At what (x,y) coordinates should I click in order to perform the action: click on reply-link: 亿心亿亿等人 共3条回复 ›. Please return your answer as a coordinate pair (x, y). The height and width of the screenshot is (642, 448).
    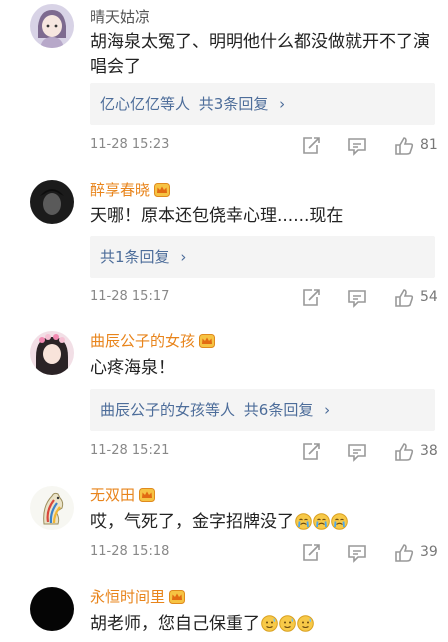
    Looking at the image, I should click on (192, 104).